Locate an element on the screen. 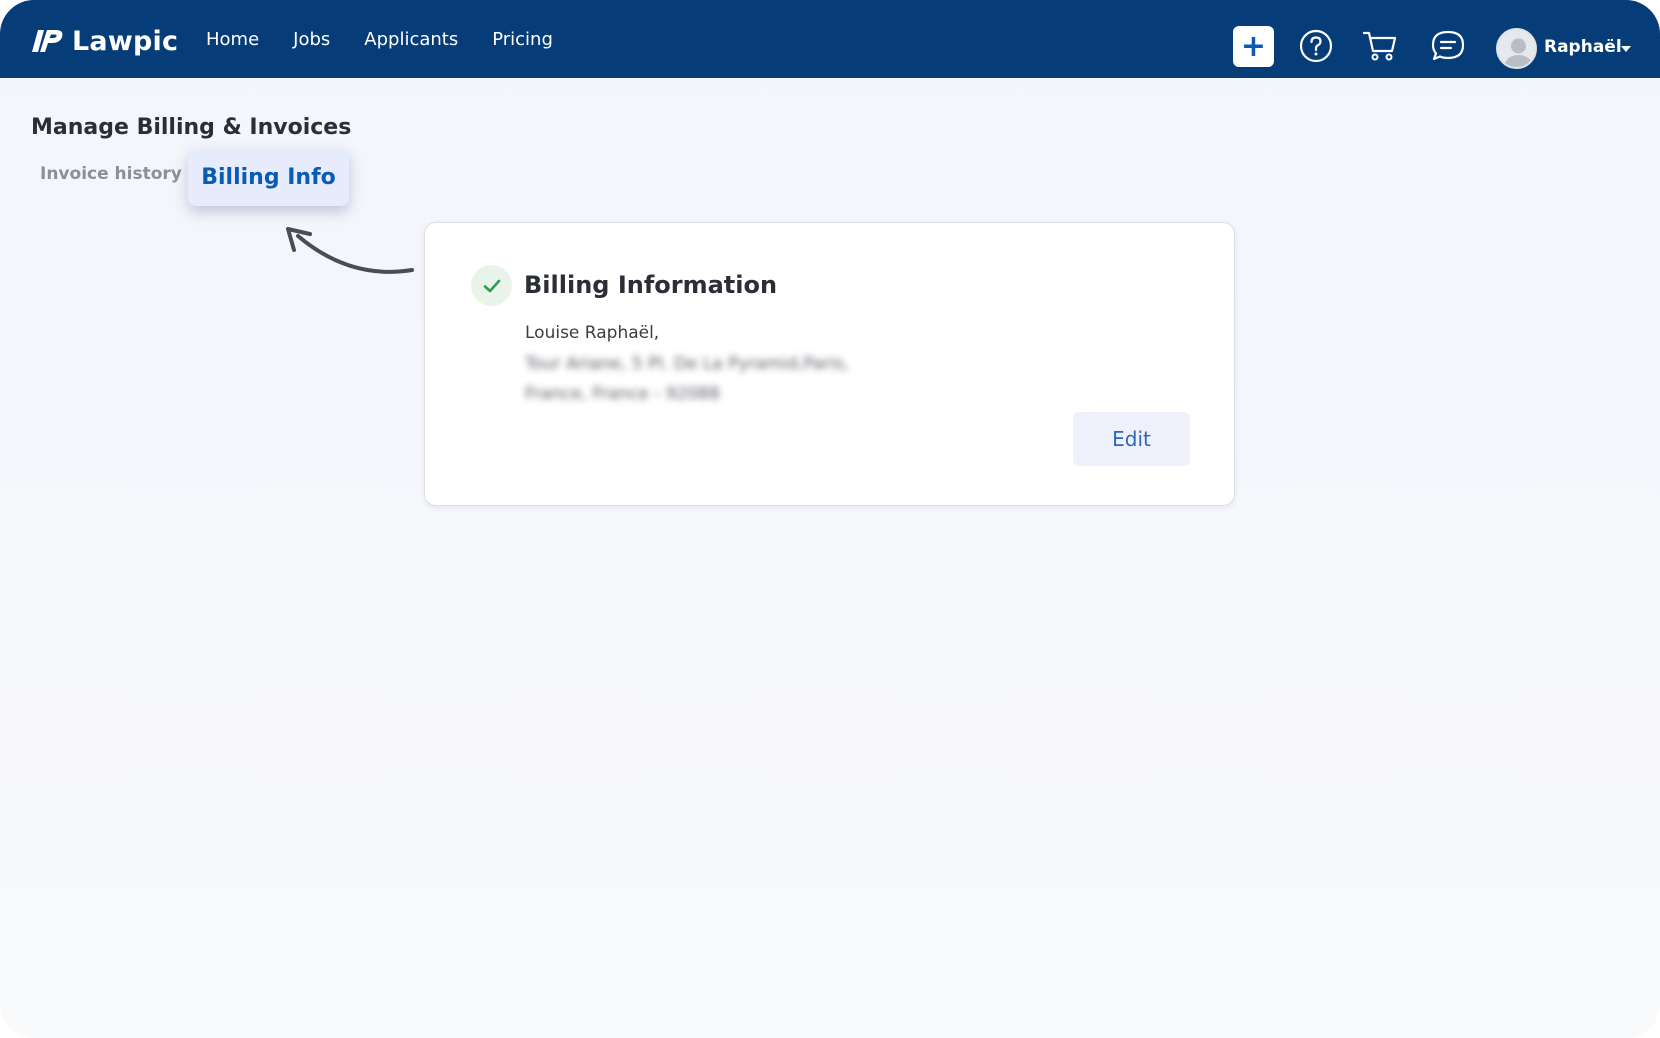  brand-logo: Lawpic is located at coordinates (105, 41).